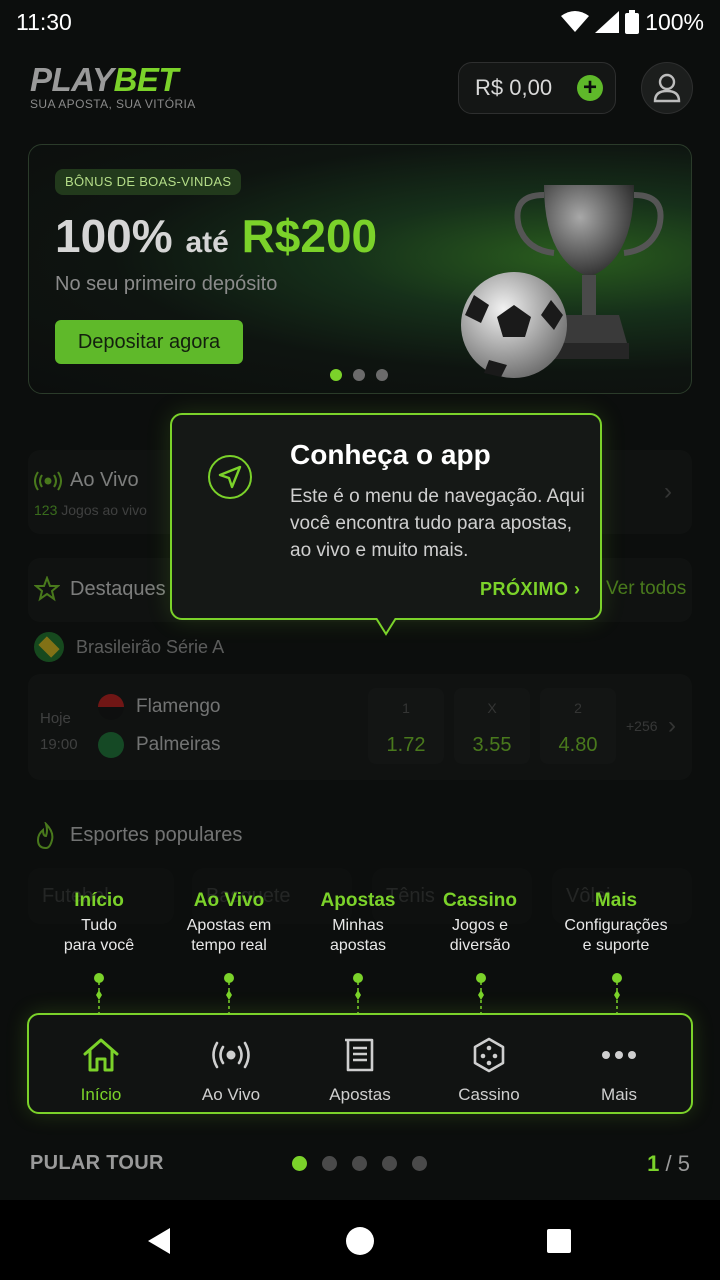 The width and height of the screenshot is (720, 1280). Describe the element at coordinates (47, 589) in the screenshot. I see `star-icon` at that location.